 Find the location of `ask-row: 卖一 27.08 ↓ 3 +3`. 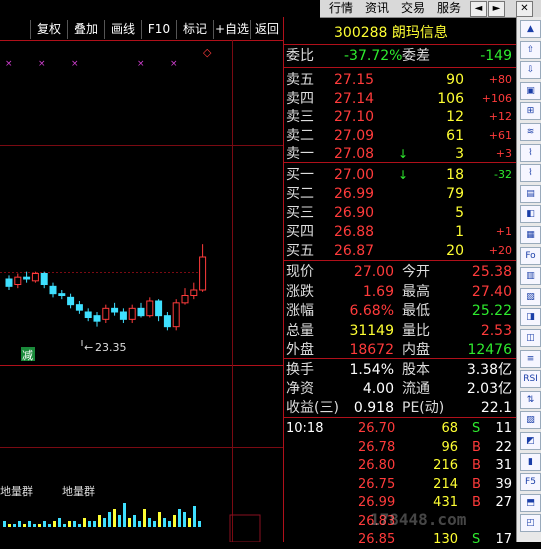

ask-row: 卖一 27.08 ↓ 3 +3 is located at coordinates (400, 154).